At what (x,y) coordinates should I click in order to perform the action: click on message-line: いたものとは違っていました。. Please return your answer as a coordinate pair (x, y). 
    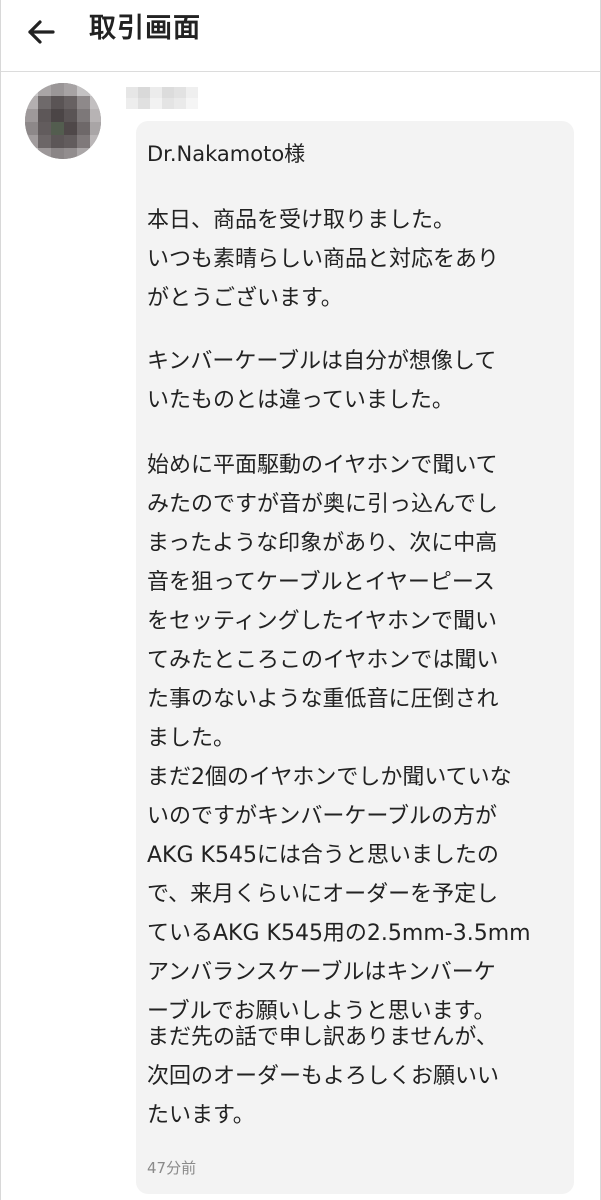
    Looking at the image, I should click on (300, 400).